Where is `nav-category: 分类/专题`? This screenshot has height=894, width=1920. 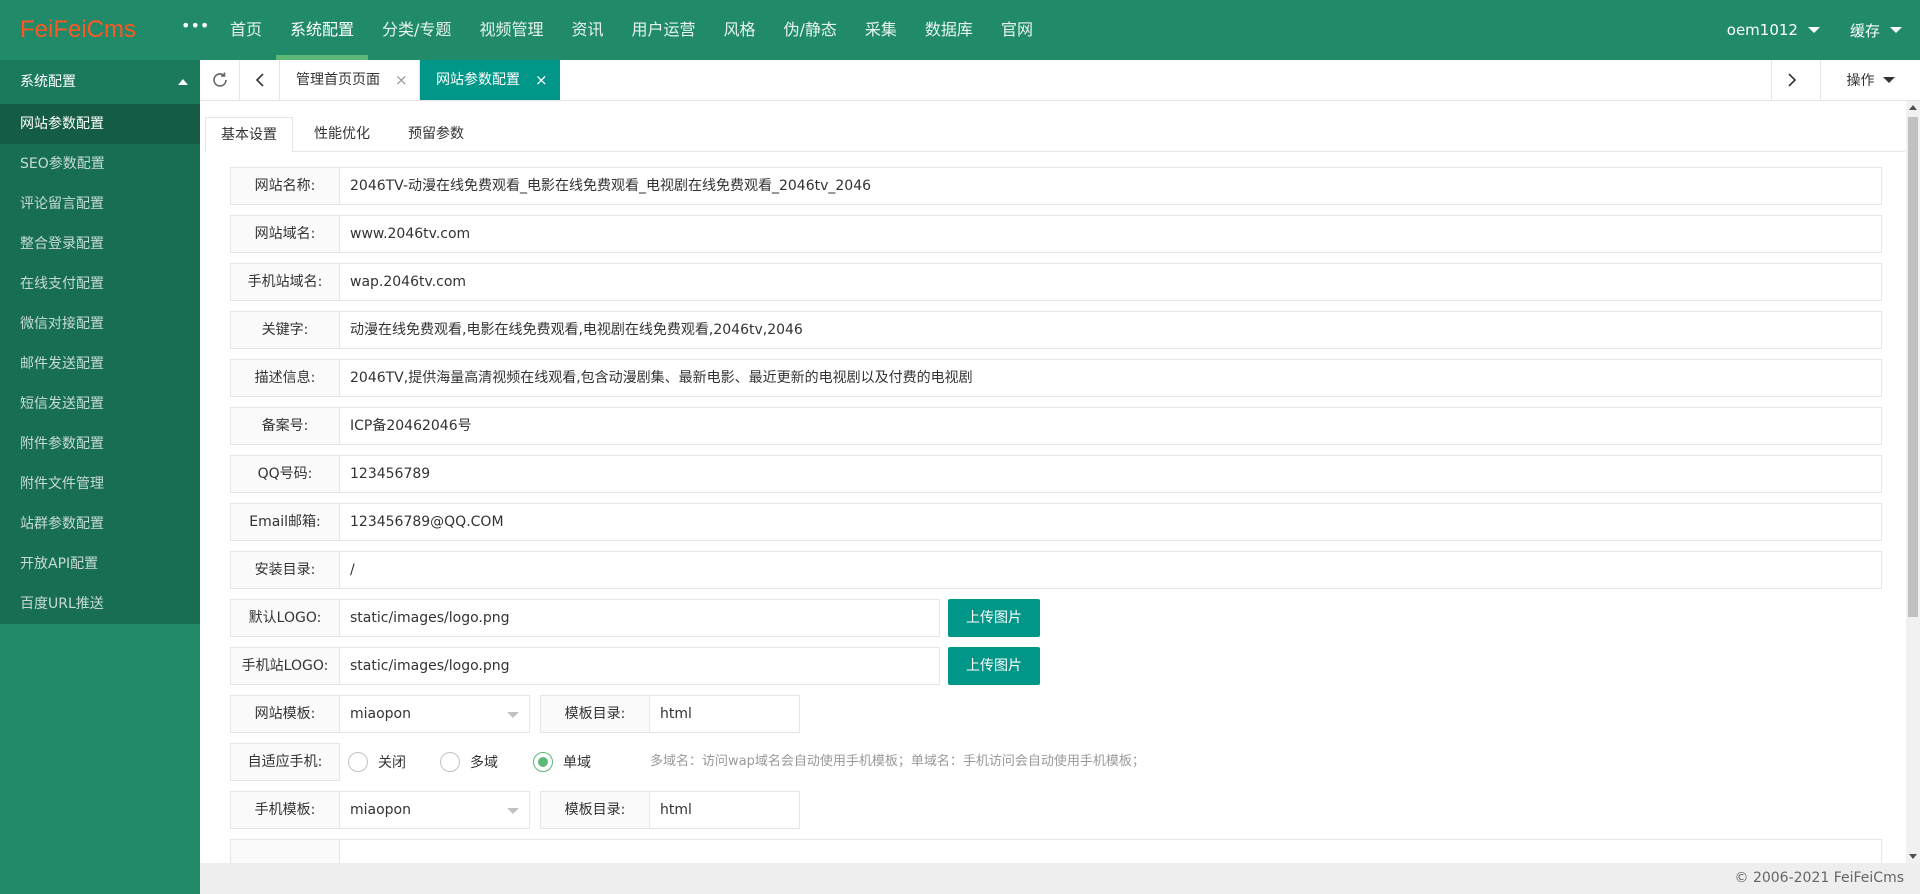 nav-category: 分类/专题 is located at coordinates (416, 30).